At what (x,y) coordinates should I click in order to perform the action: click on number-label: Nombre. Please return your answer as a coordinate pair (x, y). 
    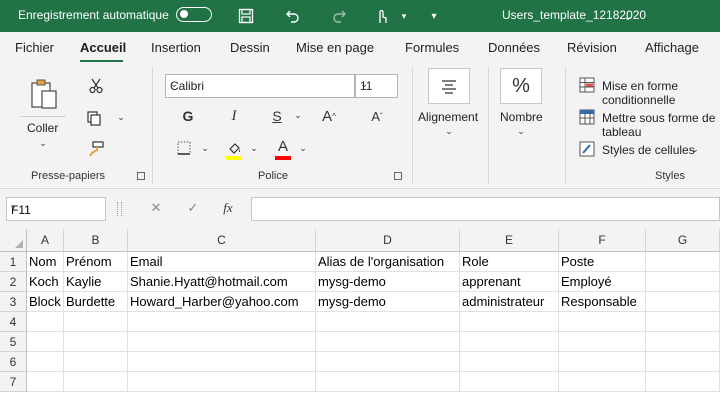
    Looking at the image, I should click on (521, 117).